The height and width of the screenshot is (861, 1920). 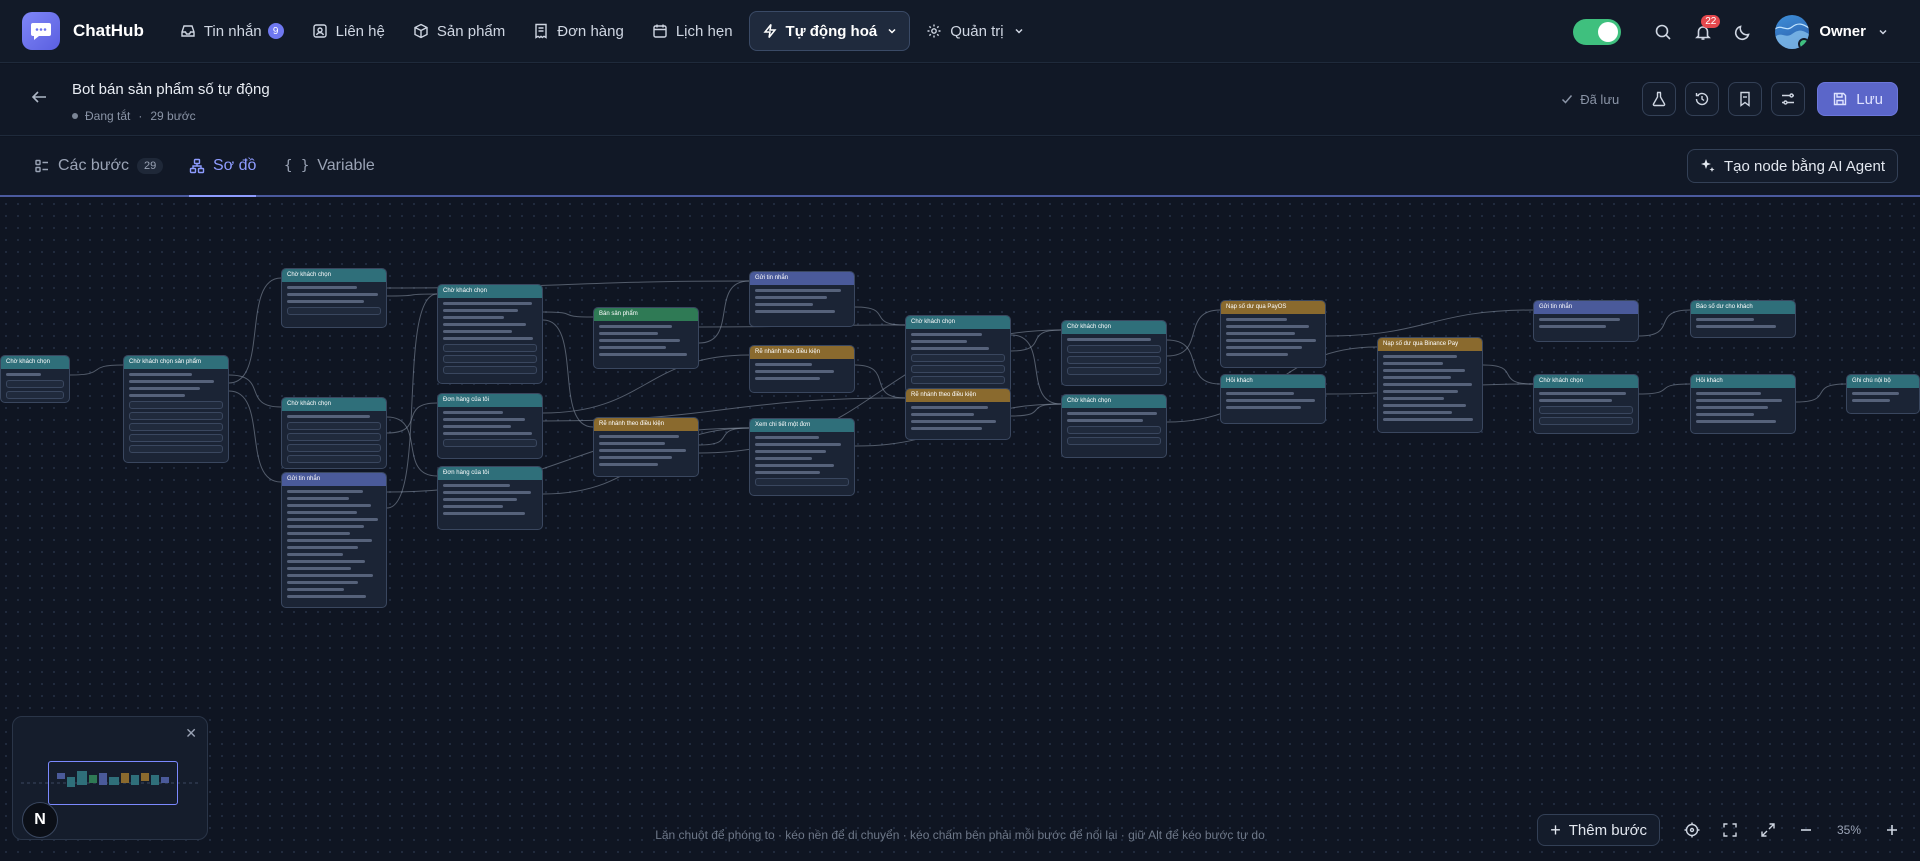 What do you see at coordinates (1842, 31) in the screenshot?
I see `user-name: Owner` at bounding box center [1842, 31].